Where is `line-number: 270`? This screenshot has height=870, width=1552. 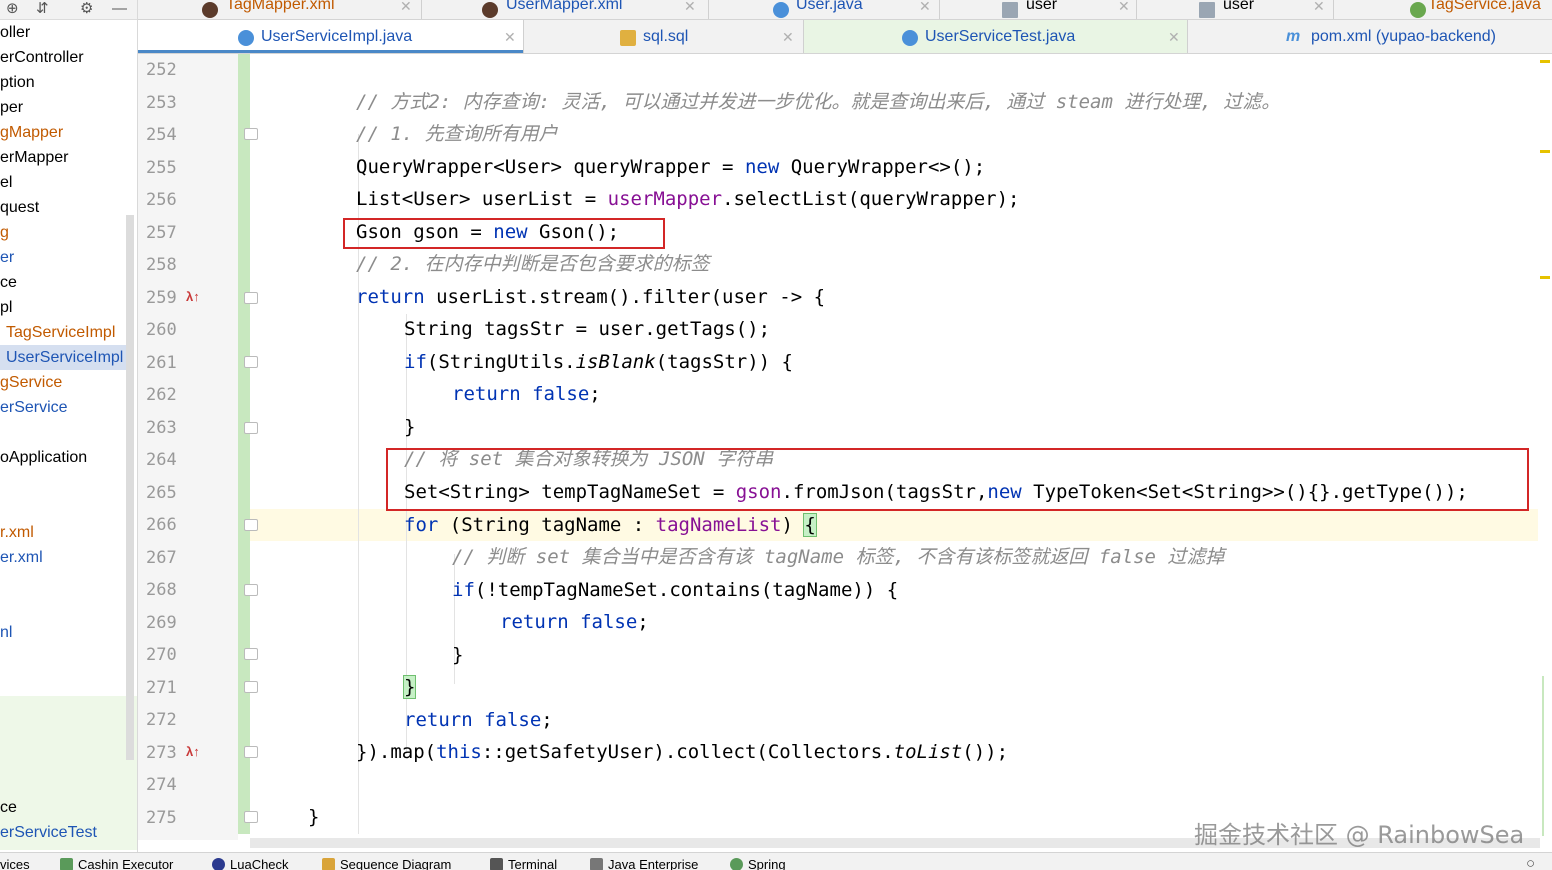
line-number: 270 is located at coordinates (171, 655).